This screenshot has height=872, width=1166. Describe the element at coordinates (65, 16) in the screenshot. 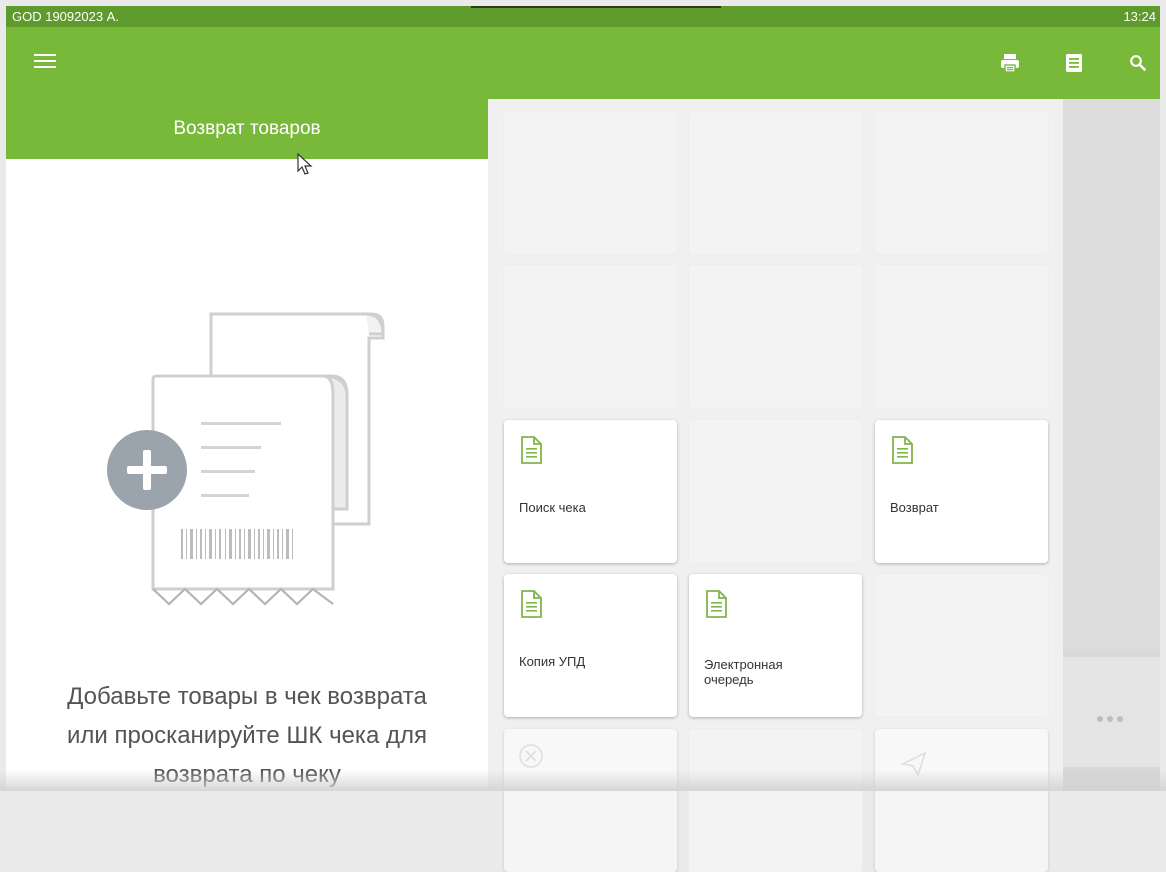

I see `status-user-label: GOD 19092023 А.` at that location.